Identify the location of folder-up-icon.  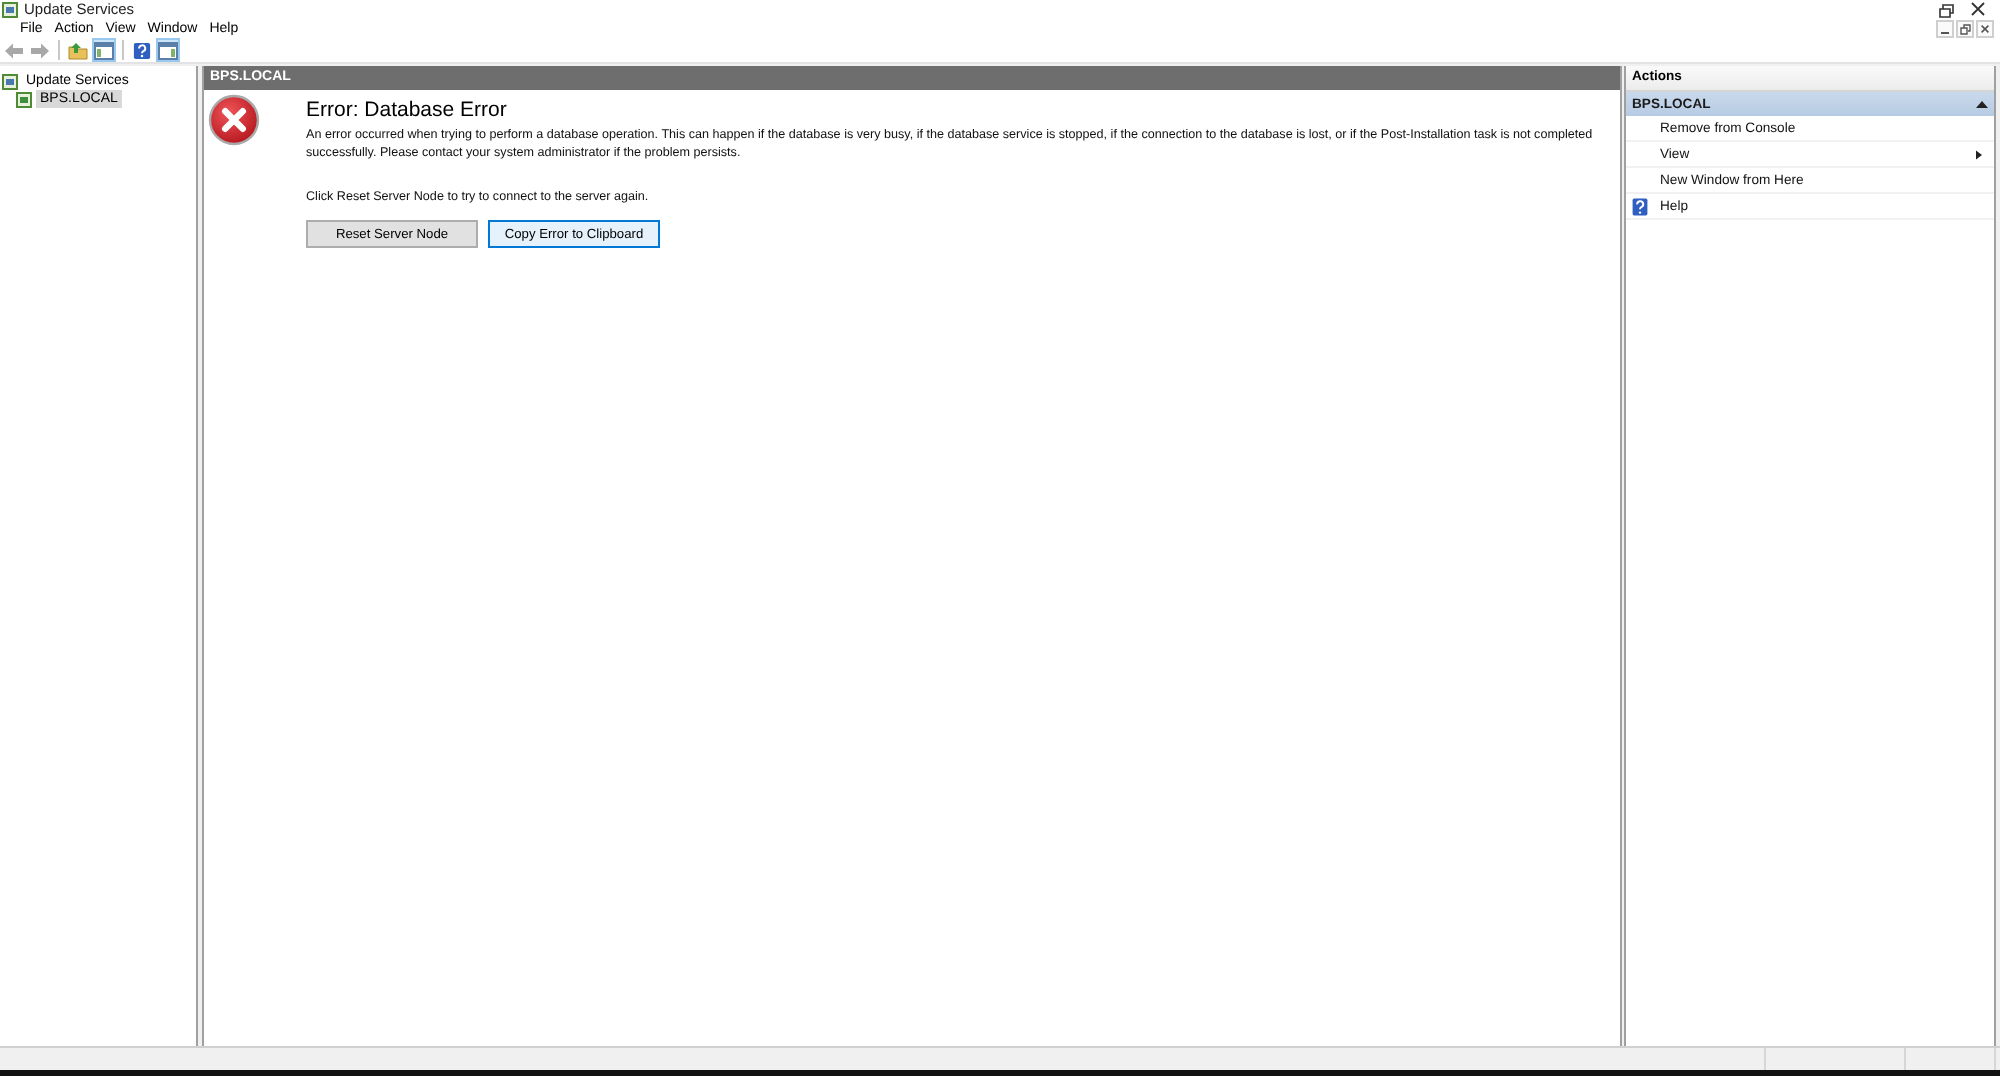
(78, 50).